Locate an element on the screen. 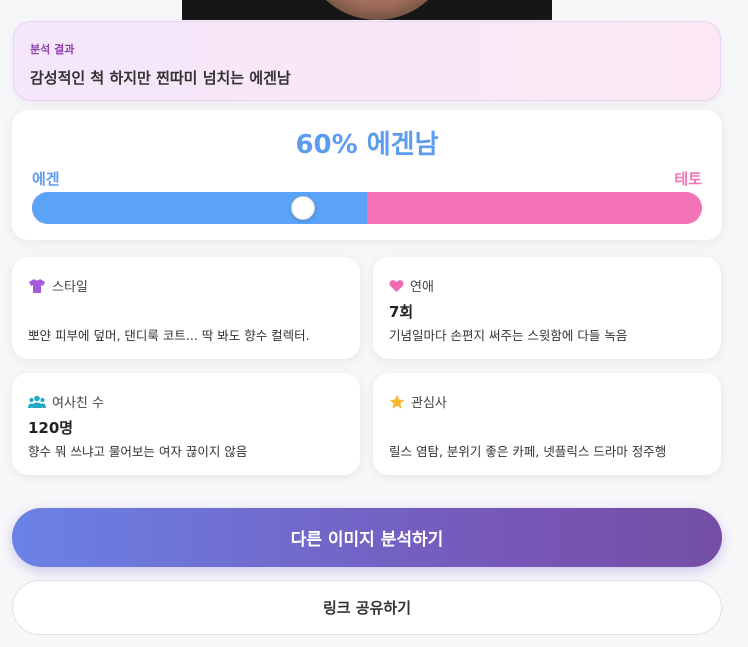  summary-card: 분석 결과 감성적인 척 하지만 찐따미 넘치는 에겐남 is located at coordinates (367, 61).